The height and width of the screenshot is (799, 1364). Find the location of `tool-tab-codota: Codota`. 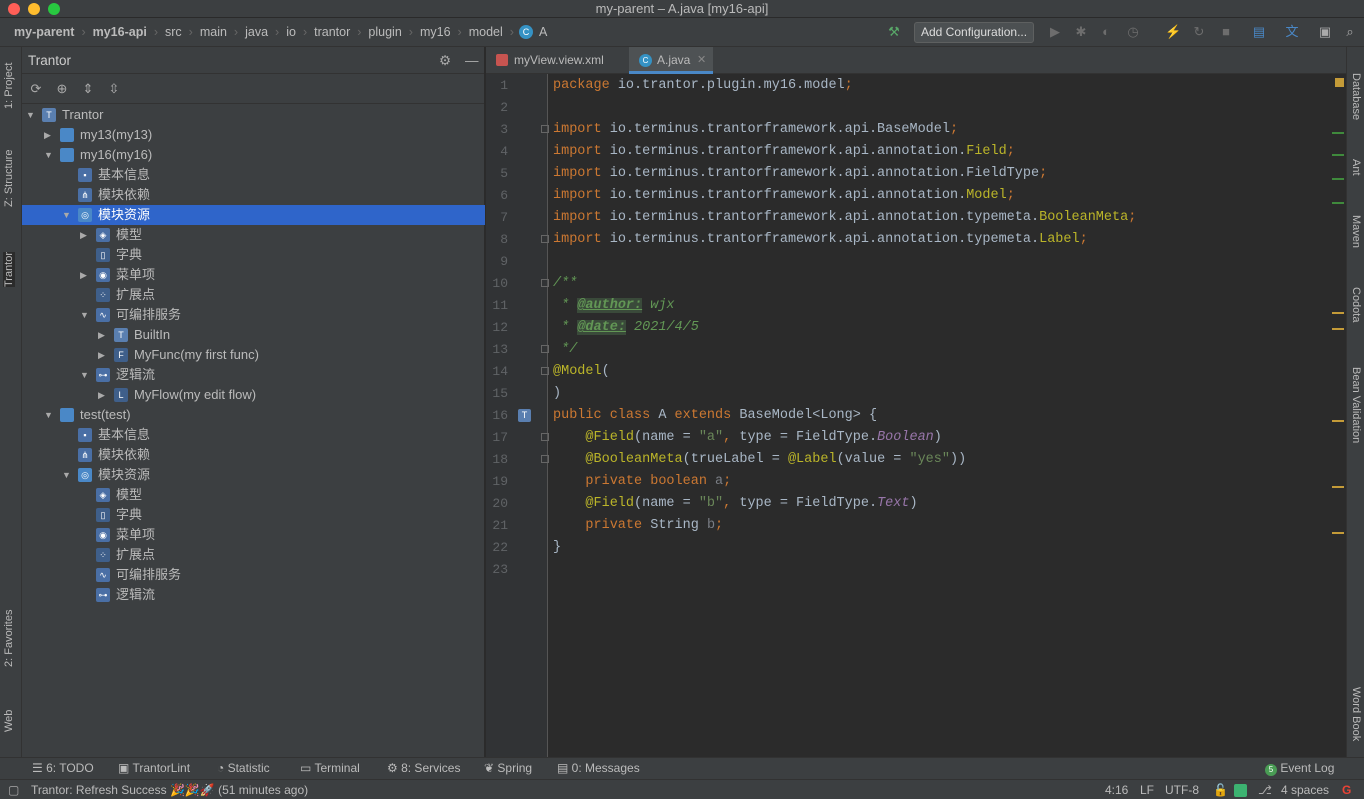

tool-tab-codota: Codota is located at coordinates (1356, 304).